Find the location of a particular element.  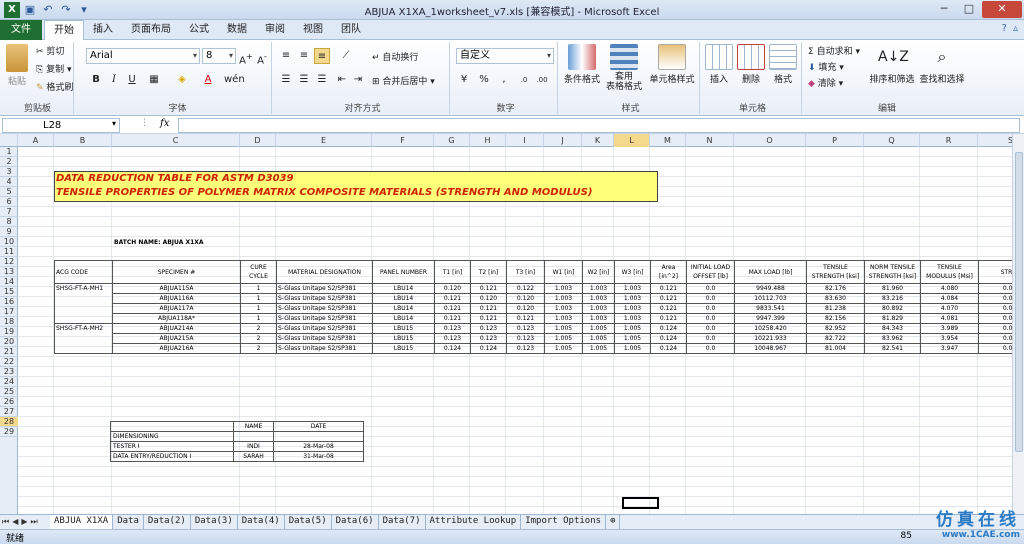

delete-cells-button: 删除 is located at coordinates (751, 64).